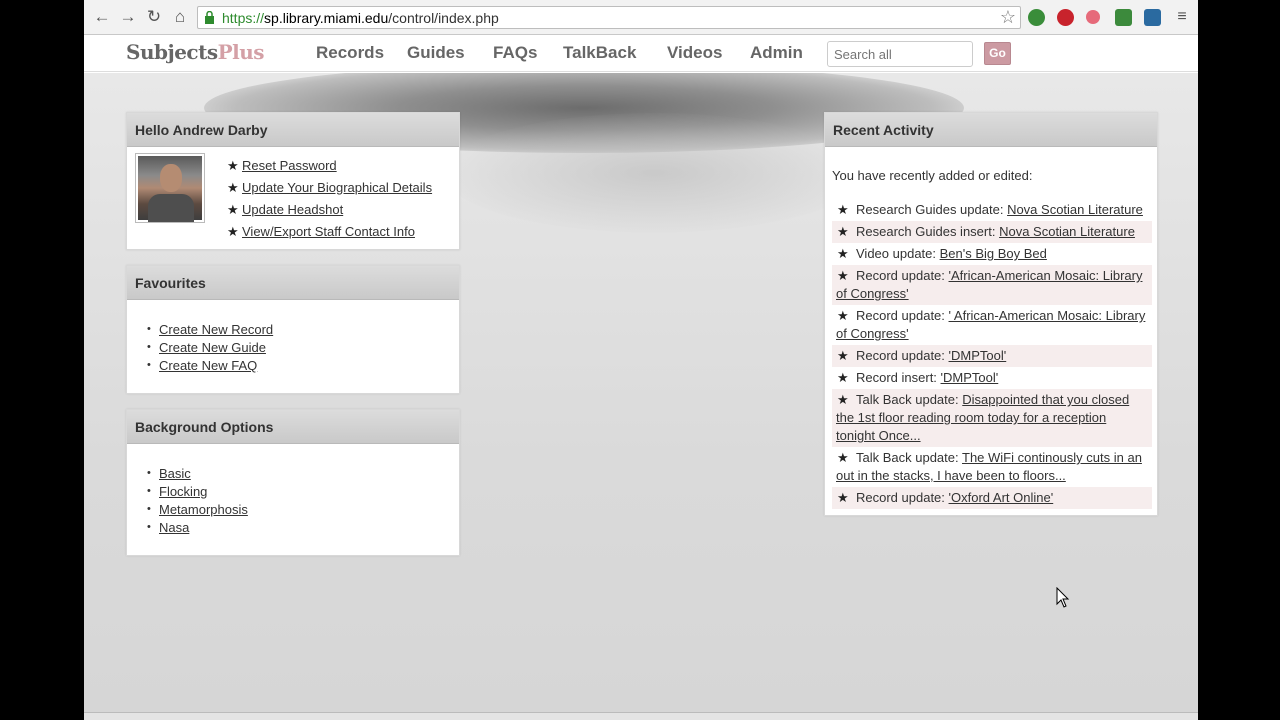  Describe the element at coordinates (654, 173) in the screenshot. I see `background-cloud-shade` at that location.